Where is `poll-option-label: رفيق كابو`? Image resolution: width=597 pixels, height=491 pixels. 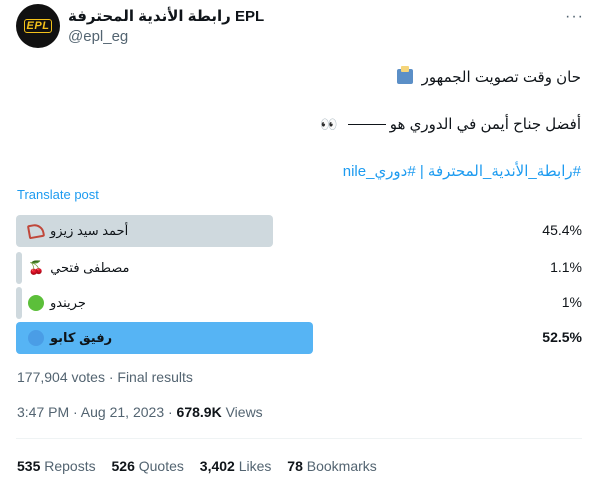
poll-option-label: رفيق كابو is located at coordinates (70, 338).